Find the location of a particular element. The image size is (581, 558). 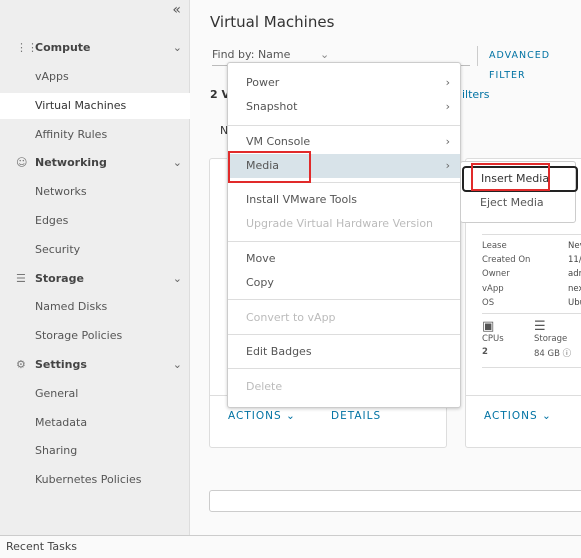

sidebar-item-affinity-rules: Affinity Rules is located at coordinates (95, 135).